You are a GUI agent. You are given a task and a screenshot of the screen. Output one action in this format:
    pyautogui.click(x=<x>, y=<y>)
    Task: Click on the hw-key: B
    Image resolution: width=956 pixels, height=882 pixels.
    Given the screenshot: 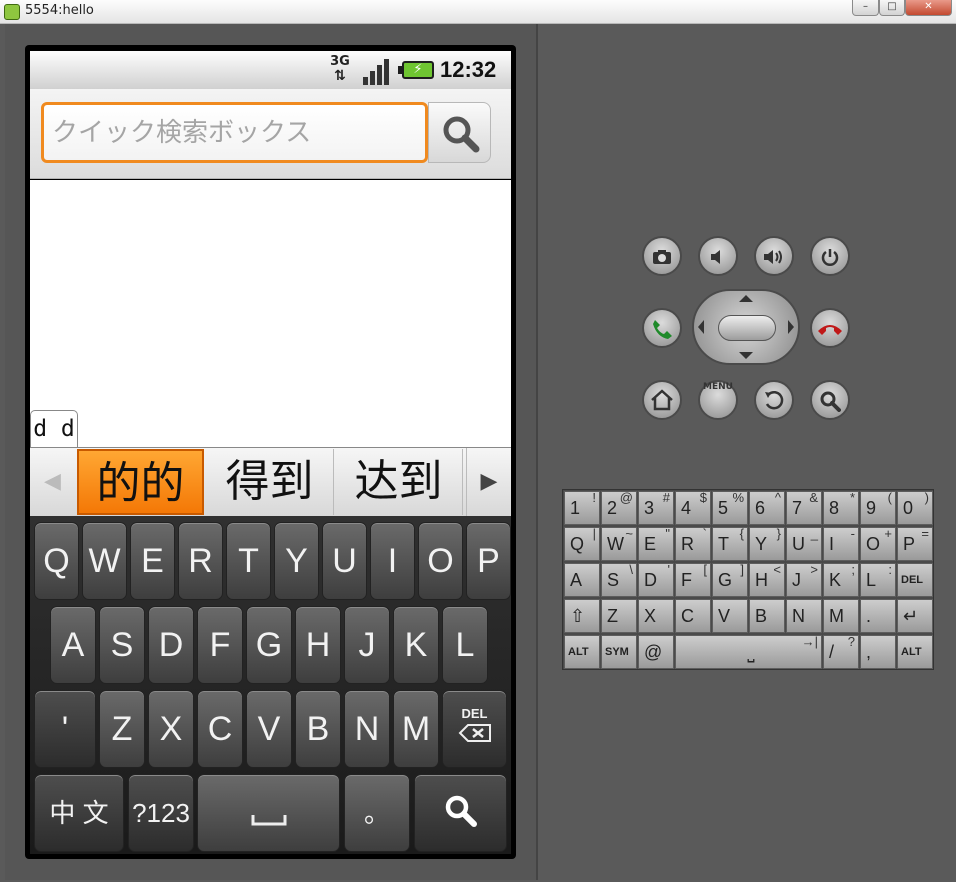 What is the action you would take?
    pyautogui.click(x=767, y=616)
    